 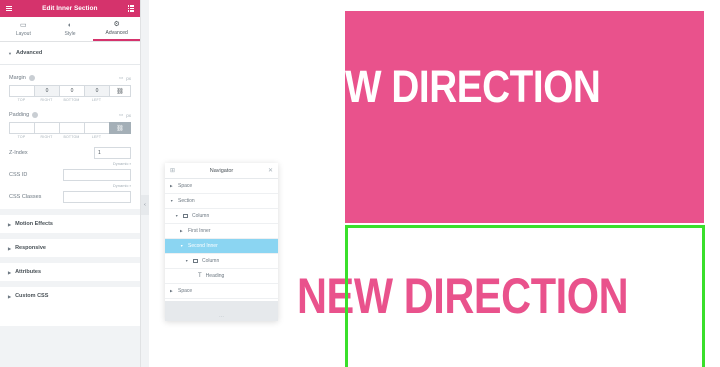 I want to click on navigator-item-label: Section, so click(x=186, y=201).